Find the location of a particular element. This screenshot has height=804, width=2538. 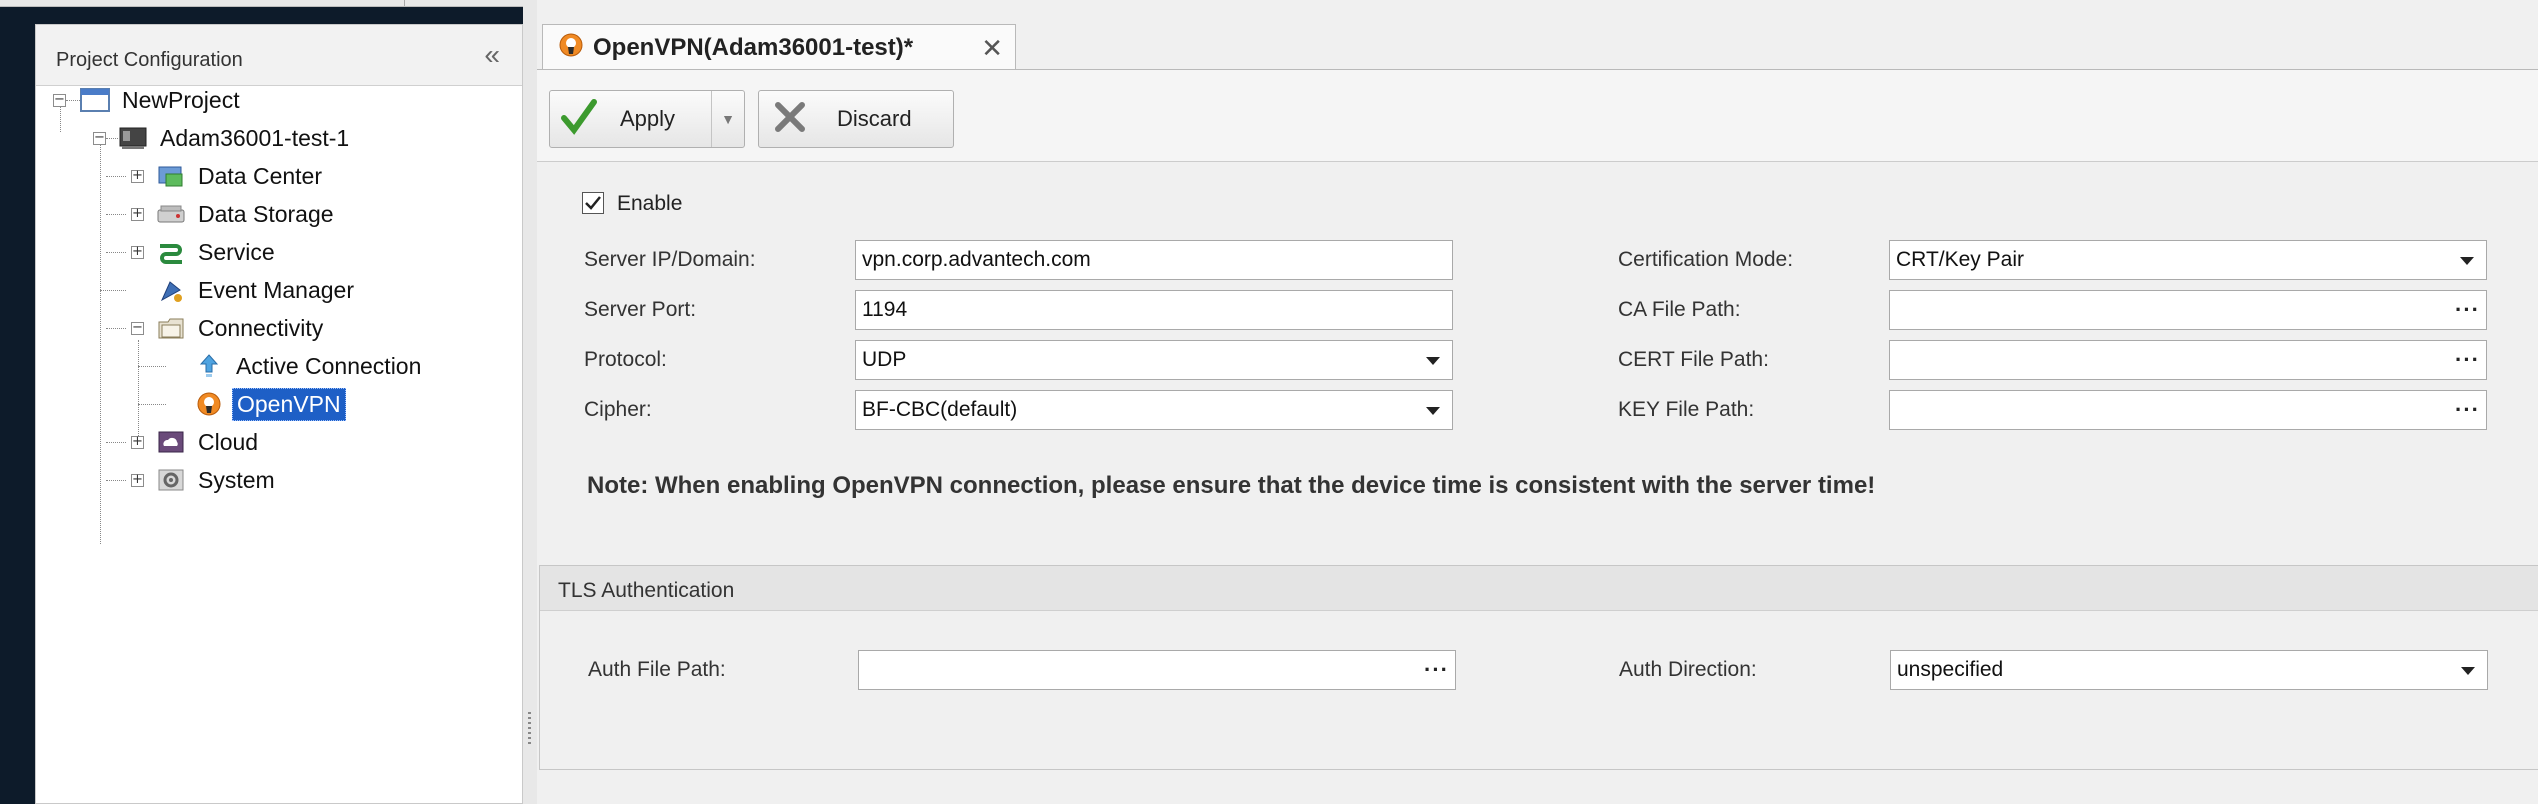

ca-file-path-label: CA File Path: is located at coordinates (1679, 309).